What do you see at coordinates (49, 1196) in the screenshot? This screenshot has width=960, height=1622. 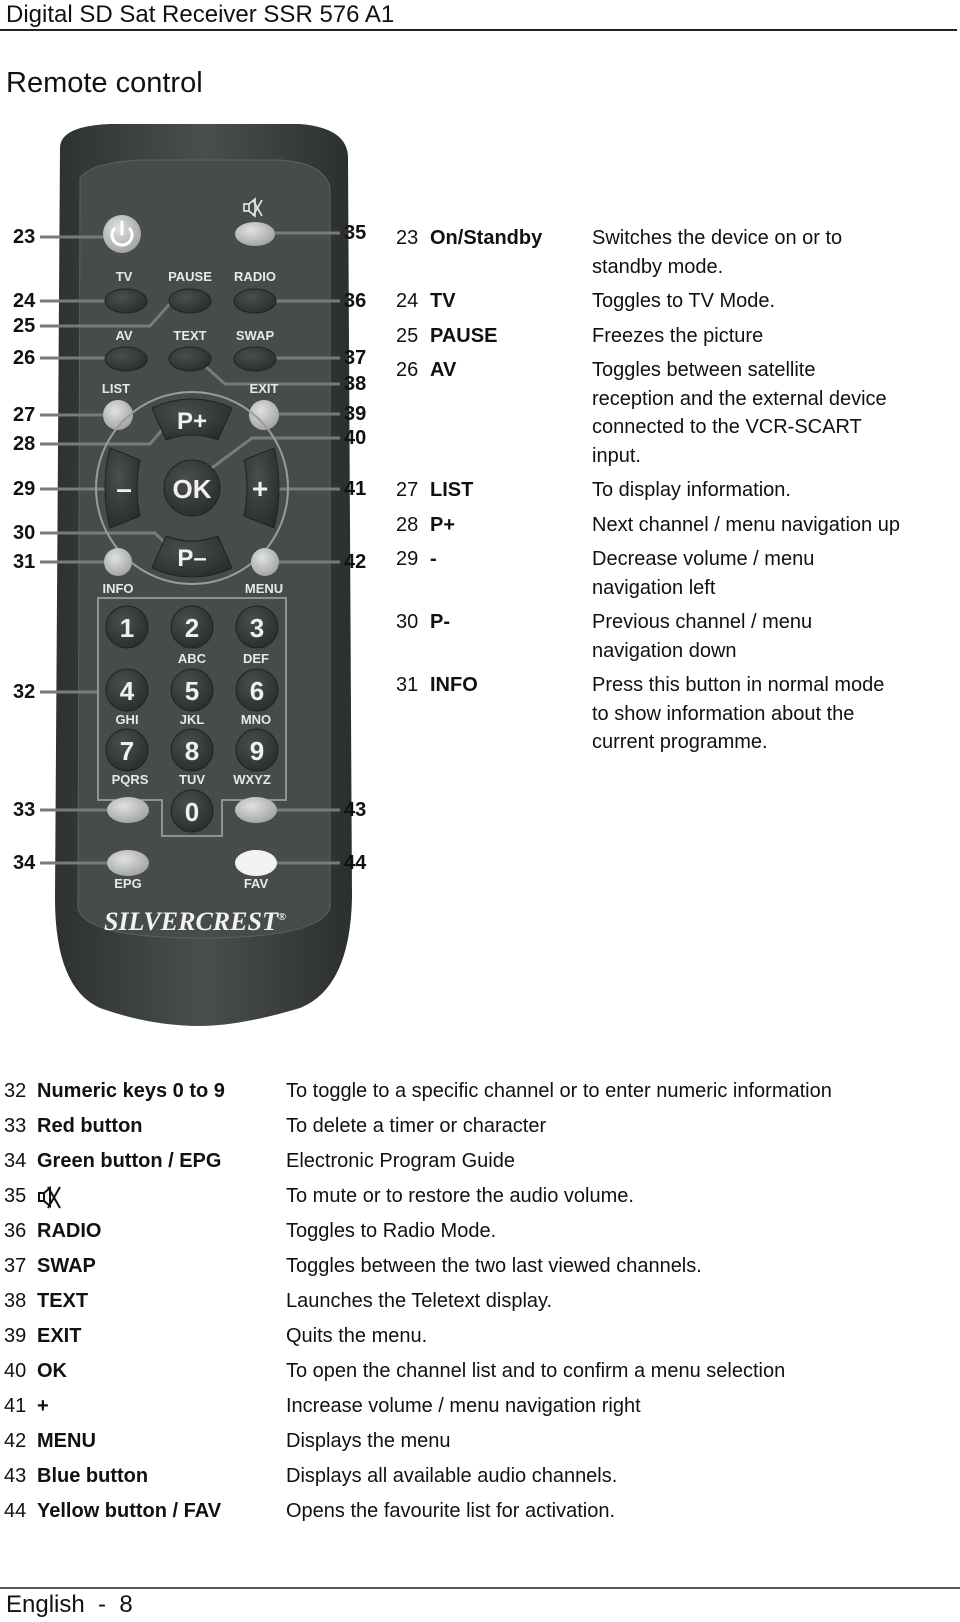 I see `mute-icon` at bounding box center [49, 1196].